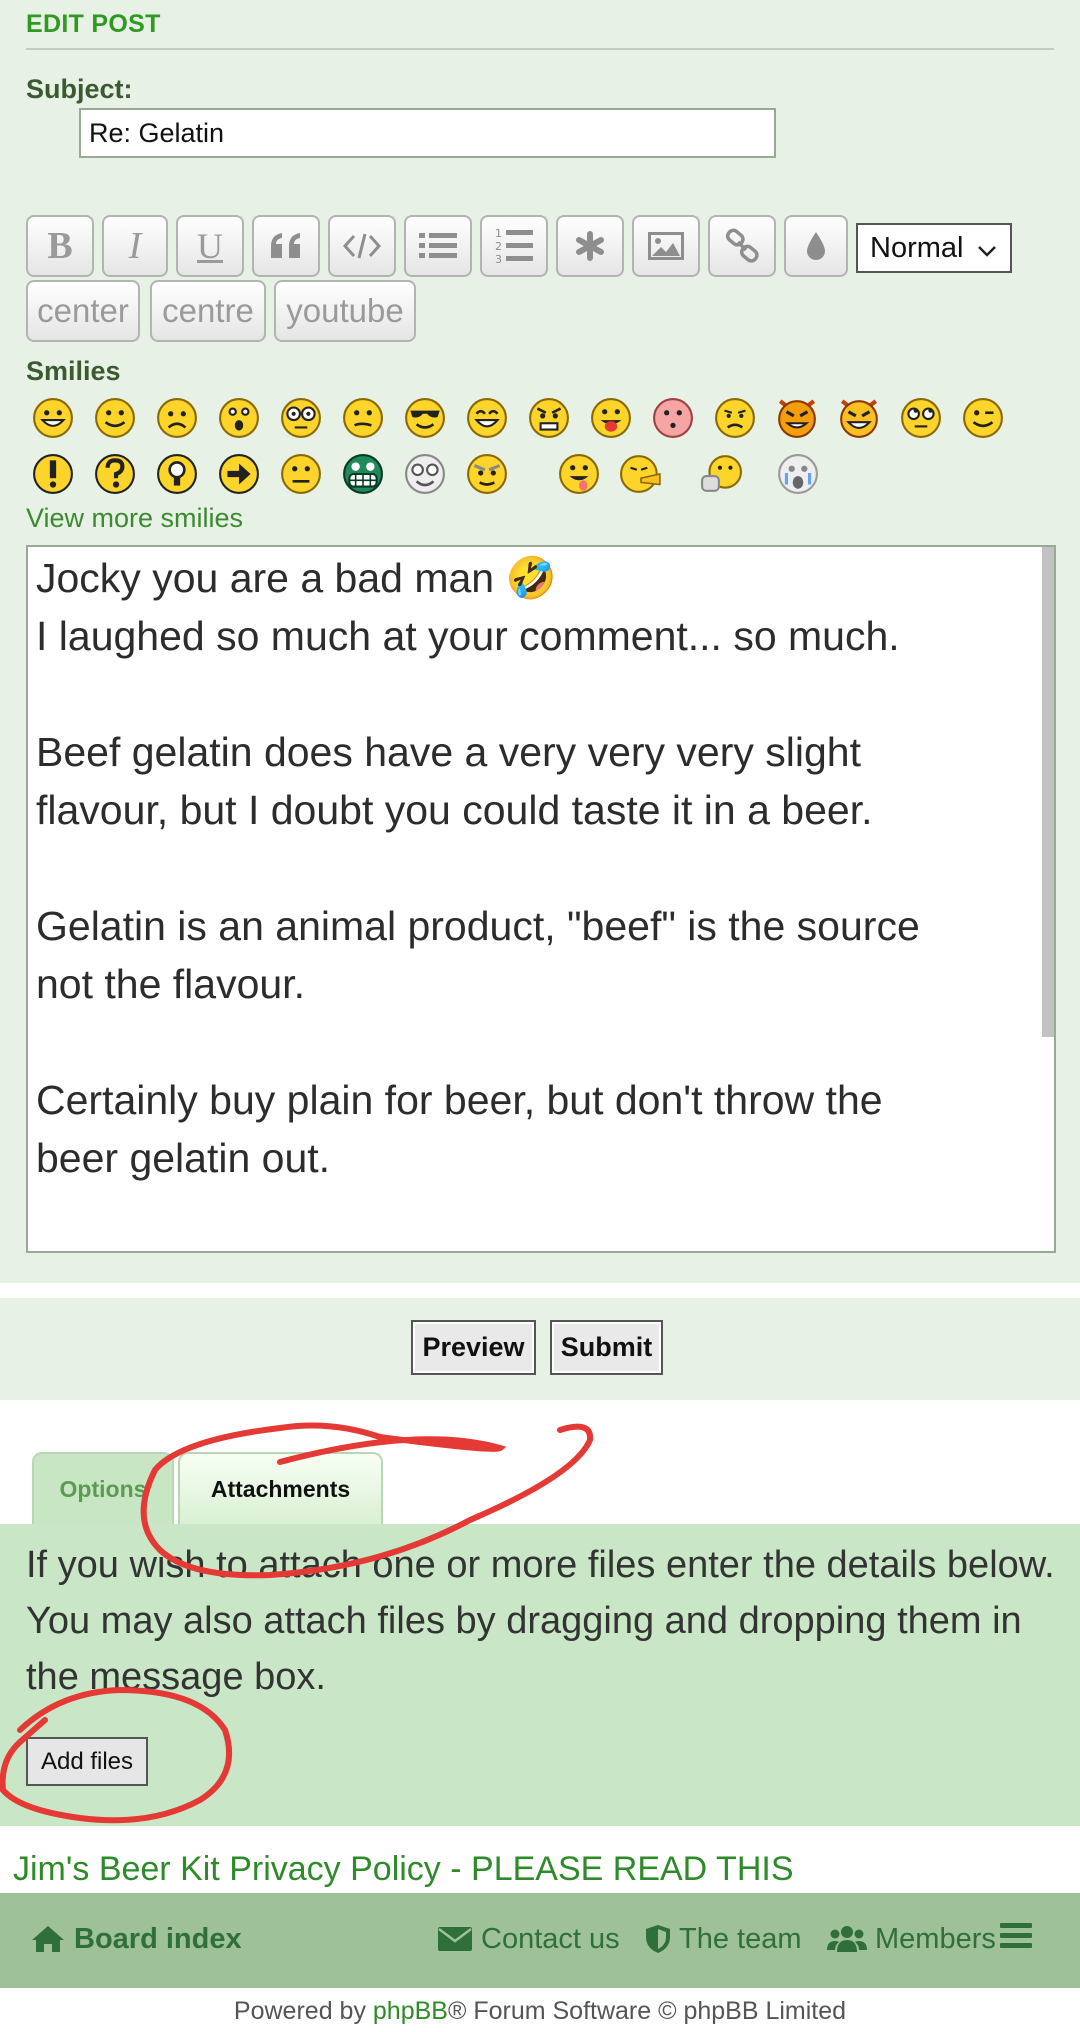 The image size is (1080, 2032). I want to click on smiley-mrgreen-icon, so click(363, 474).